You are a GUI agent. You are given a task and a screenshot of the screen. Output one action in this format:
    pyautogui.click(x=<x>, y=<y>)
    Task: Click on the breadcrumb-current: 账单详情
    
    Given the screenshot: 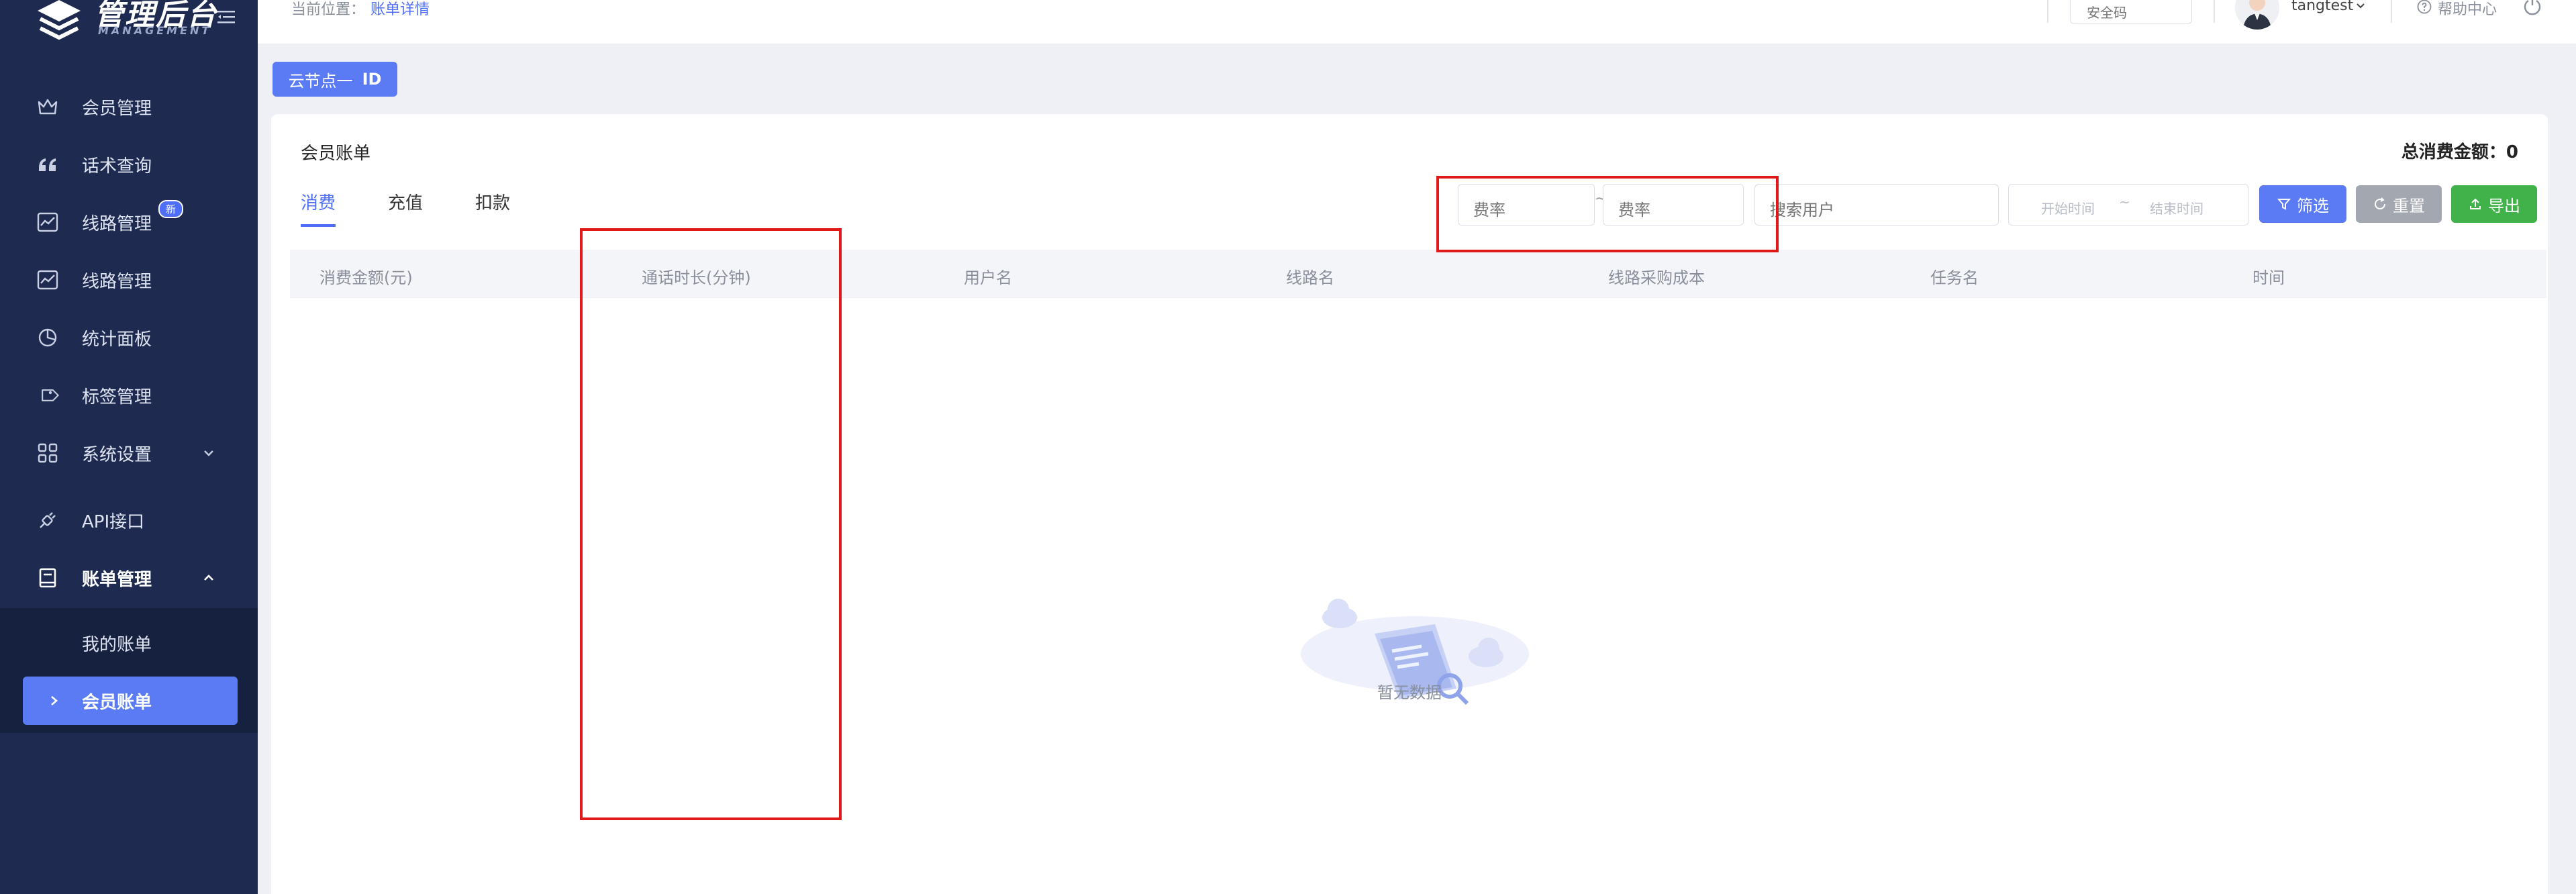 What is the action you would take?
    pyautogui.click(x=400, y=10)
    